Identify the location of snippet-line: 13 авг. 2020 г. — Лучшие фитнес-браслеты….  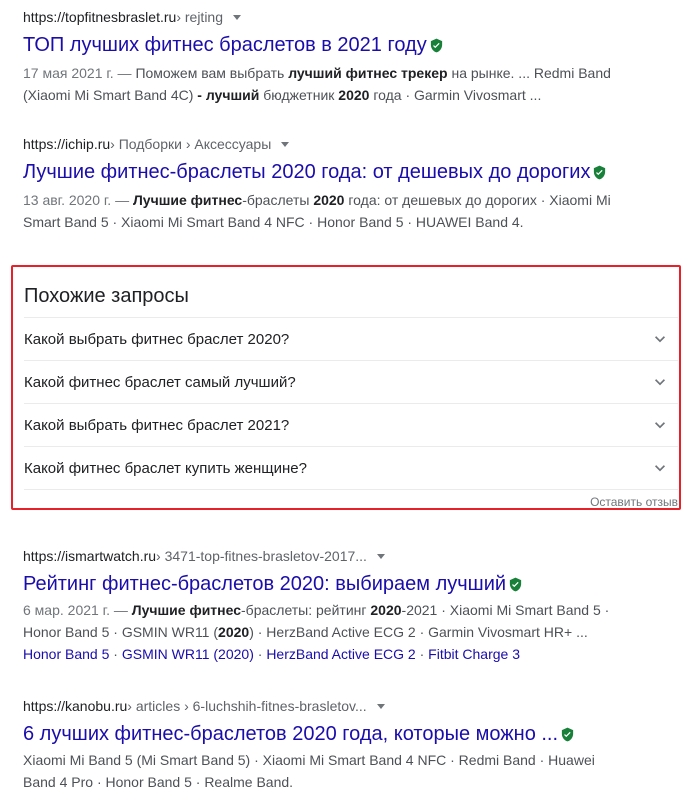
(343, 200).